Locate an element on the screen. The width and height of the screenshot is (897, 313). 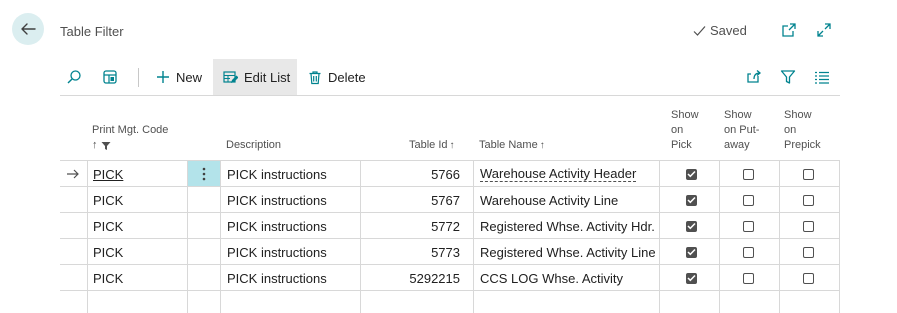
table-name-cell: Warehouse Activity Header is located at coordinates (558, 174).